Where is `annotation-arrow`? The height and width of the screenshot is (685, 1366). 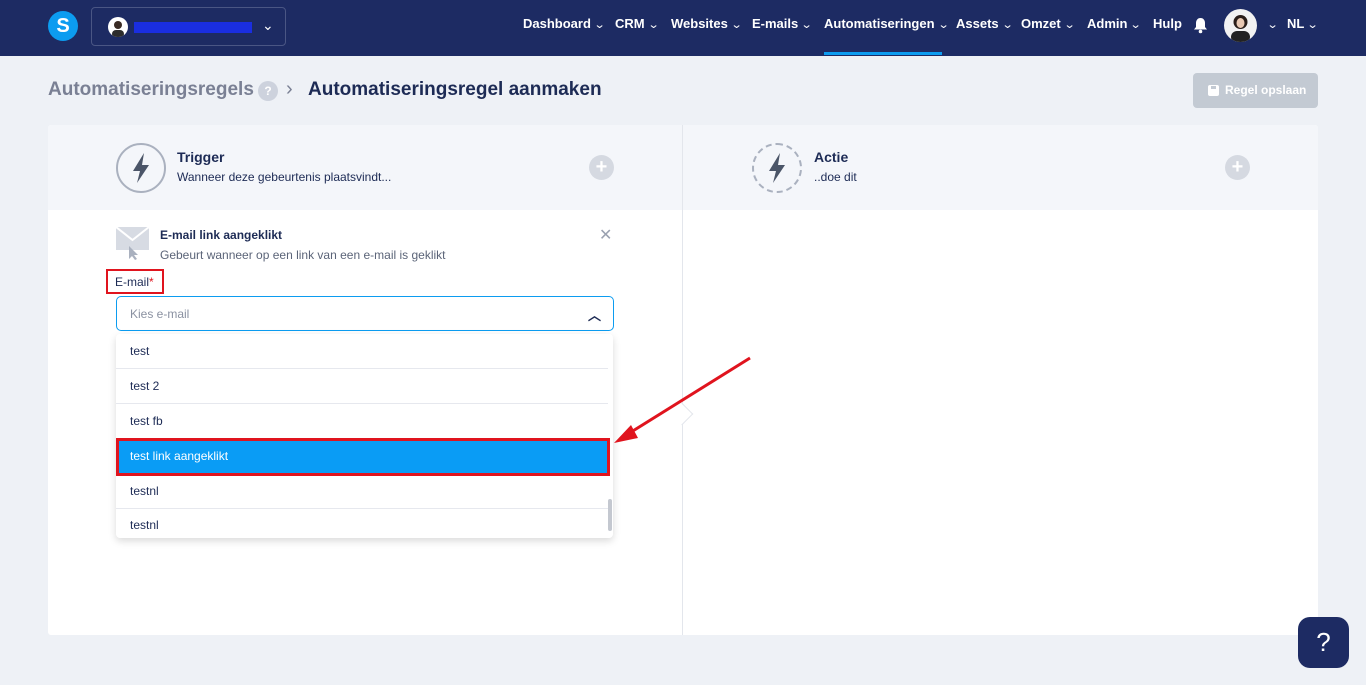 annotation-arrow is located at coordinates (682, 399).